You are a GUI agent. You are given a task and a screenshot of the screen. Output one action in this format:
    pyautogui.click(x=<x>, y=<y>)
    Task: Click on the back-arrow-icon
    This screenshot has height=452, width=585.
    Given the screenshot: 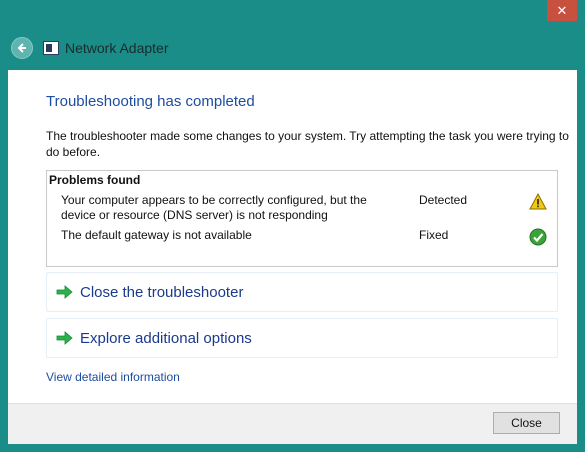 What is the action you would take?
    pyautogui.click(x=21, y=48)
    